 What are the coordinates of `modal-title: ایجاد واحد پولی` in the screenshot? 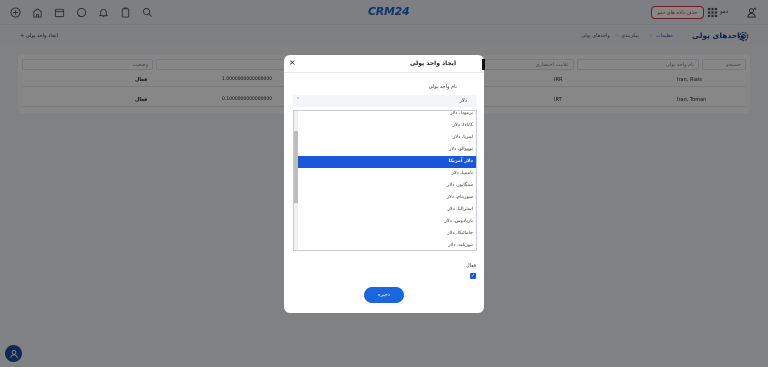 It's located at (432, 63).